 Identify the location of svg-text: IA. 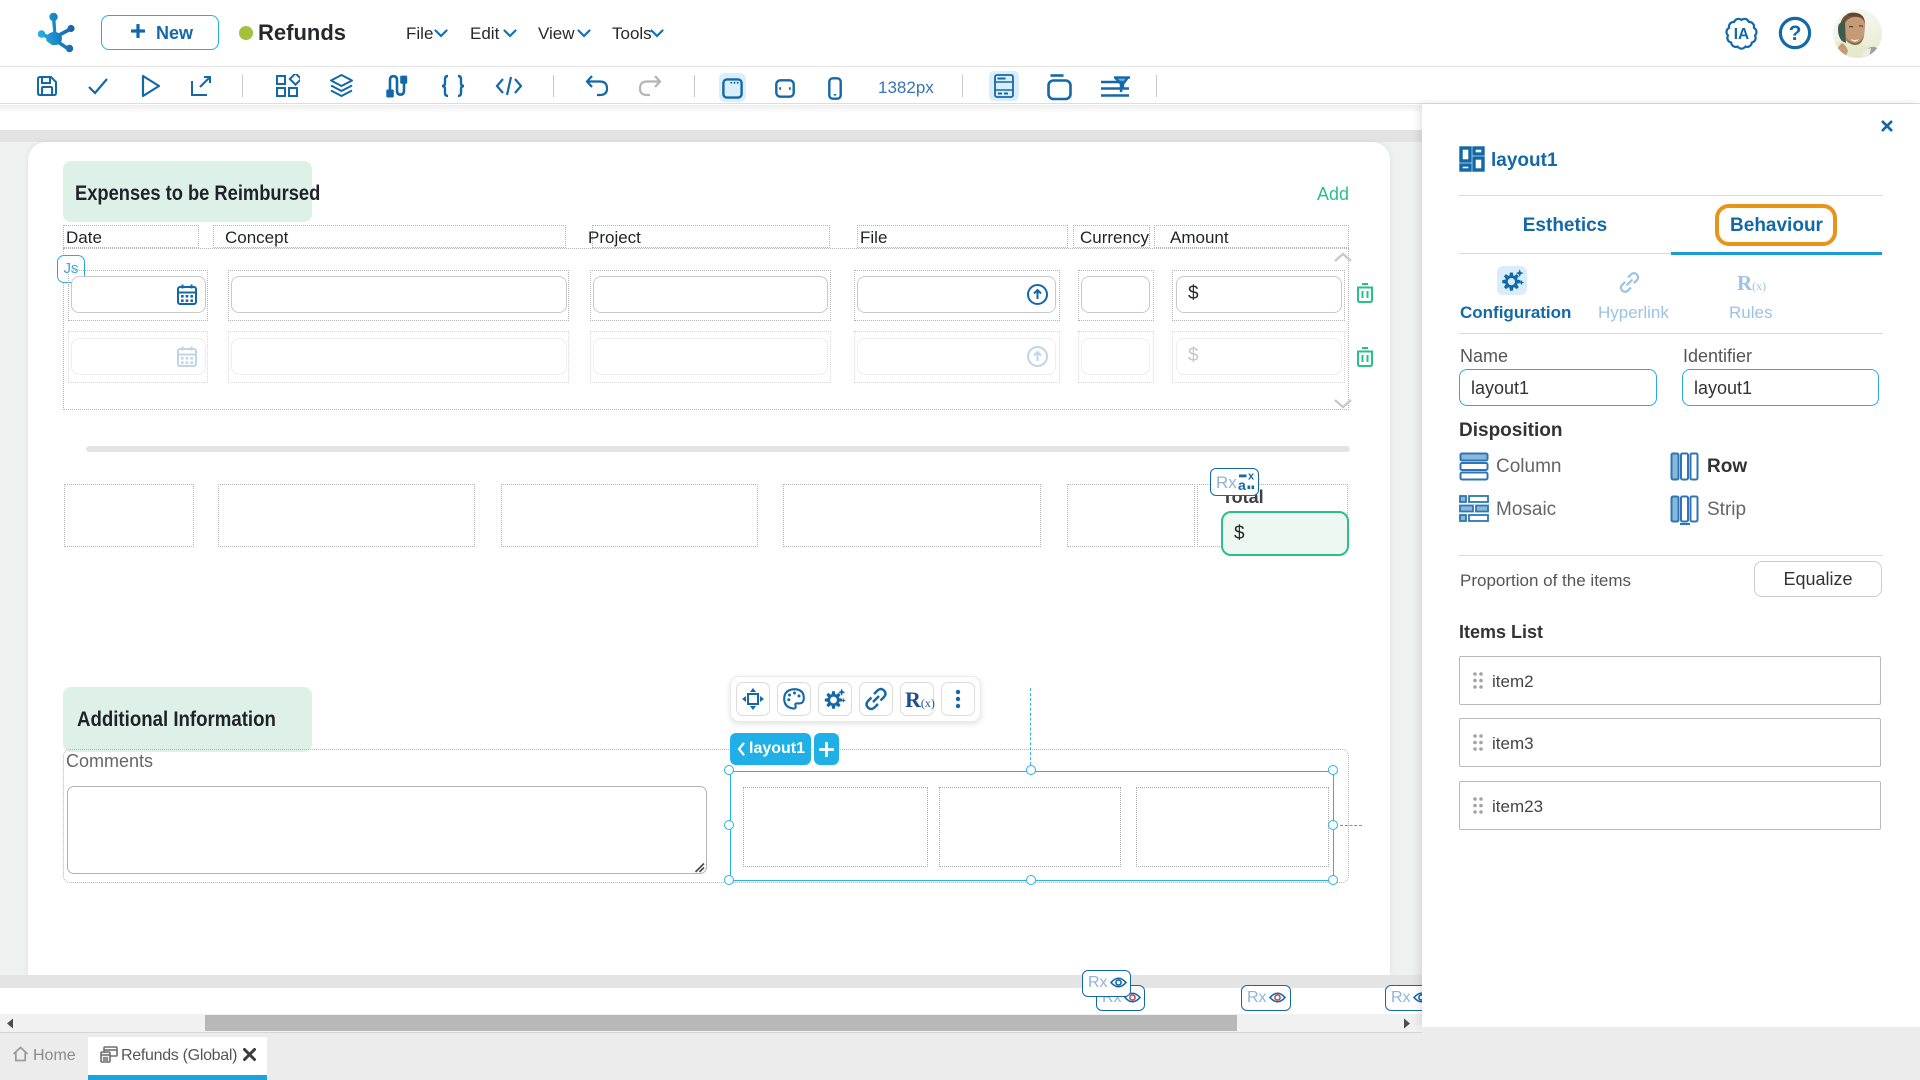
(1742, 34).